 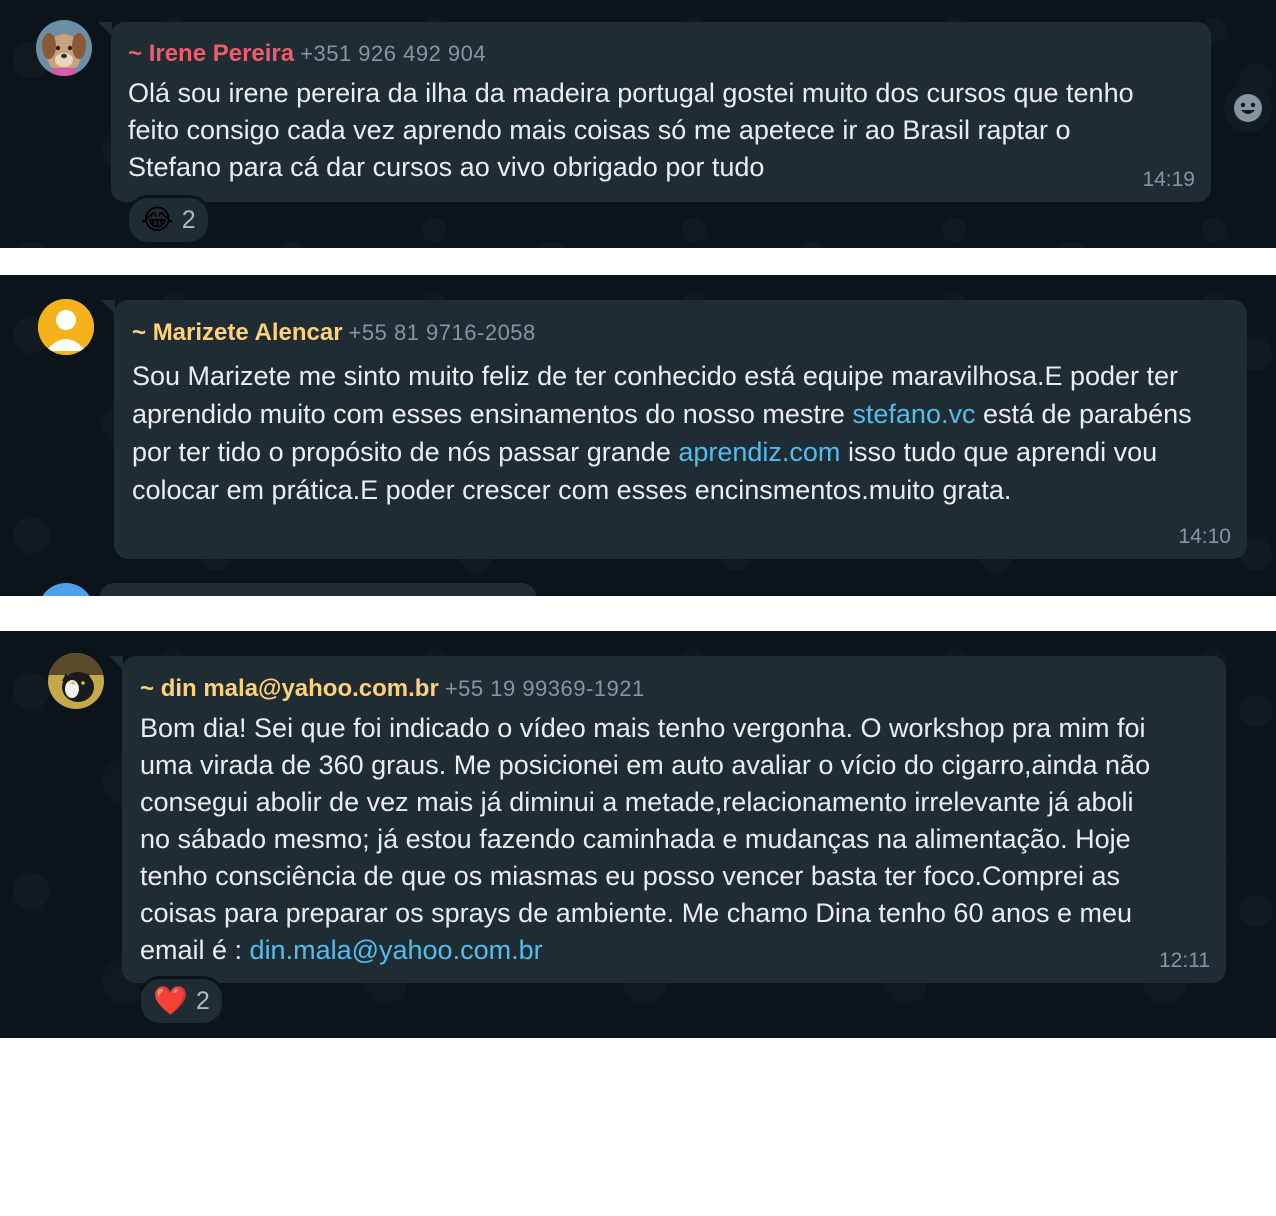 I want to click on sender-name: ~ Marizete Alencar, so click(x=237, y=332).